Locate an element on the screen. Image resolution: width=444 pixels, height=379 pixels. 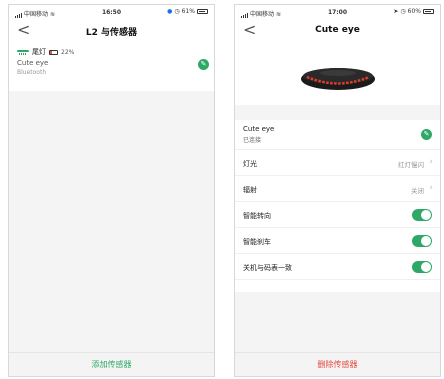
add-sensor-button: 添加传感器 is located at coordinates (111, 364).